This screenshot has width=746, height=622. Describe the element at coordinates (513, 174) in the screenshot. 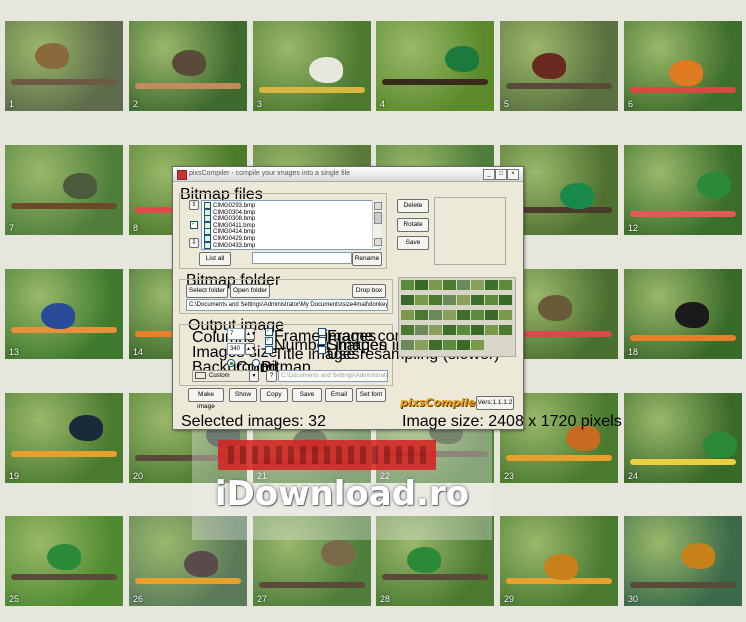

I see `close-button: ×` at that location.